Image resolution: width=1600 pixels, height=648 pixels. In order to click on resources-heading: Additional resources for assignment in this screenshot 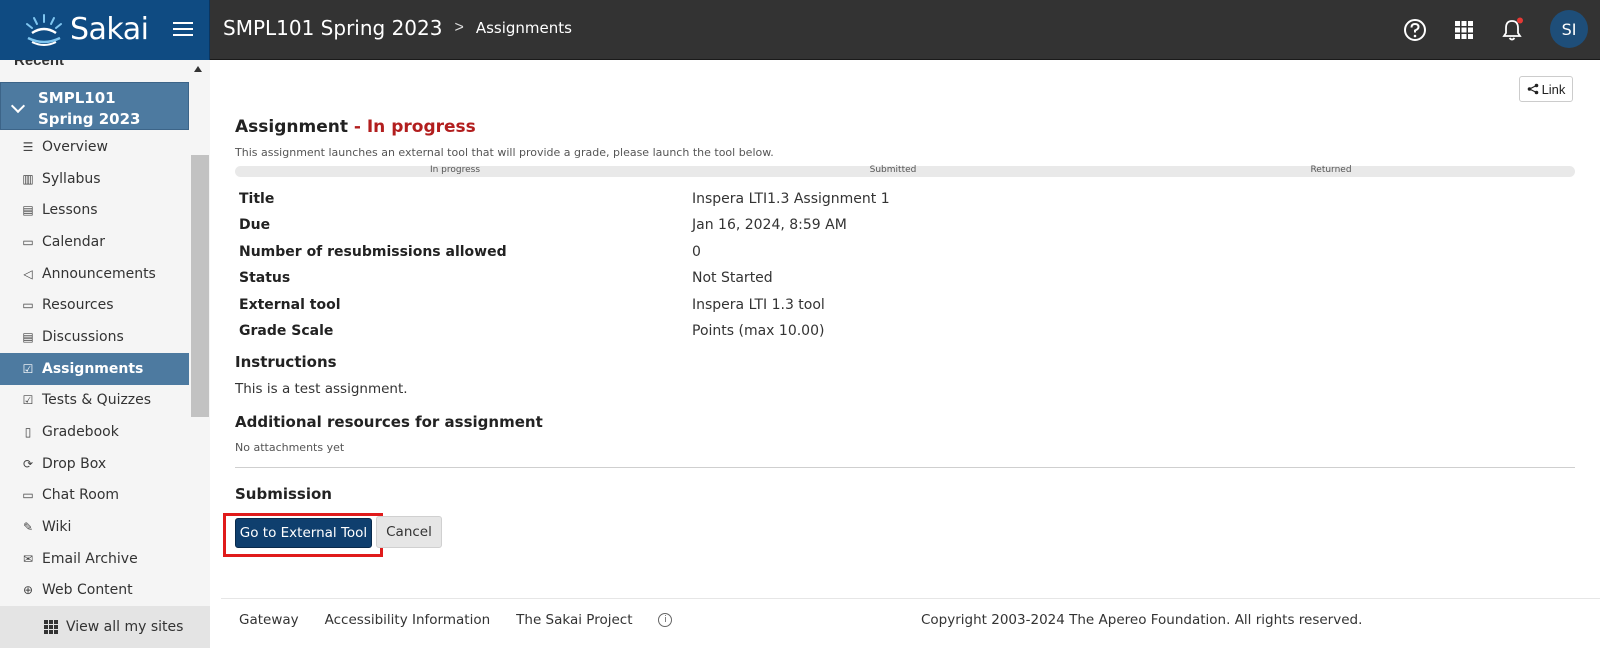, I will do `click(389, 422)`.